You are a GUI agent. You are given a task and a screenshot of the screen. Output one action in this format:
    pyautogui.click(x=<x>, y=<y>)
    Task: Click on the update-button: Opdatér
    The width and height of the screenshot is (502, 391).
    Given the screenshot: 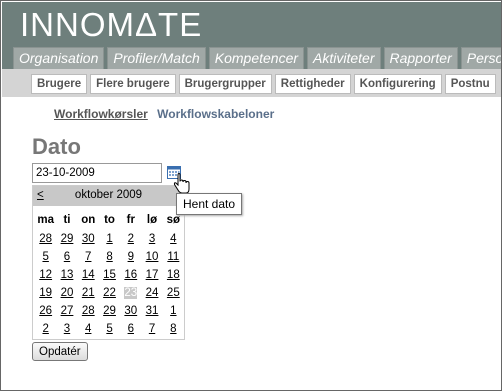 What is the action you would take?
    pyautogui.click(x=60, y=351)
    